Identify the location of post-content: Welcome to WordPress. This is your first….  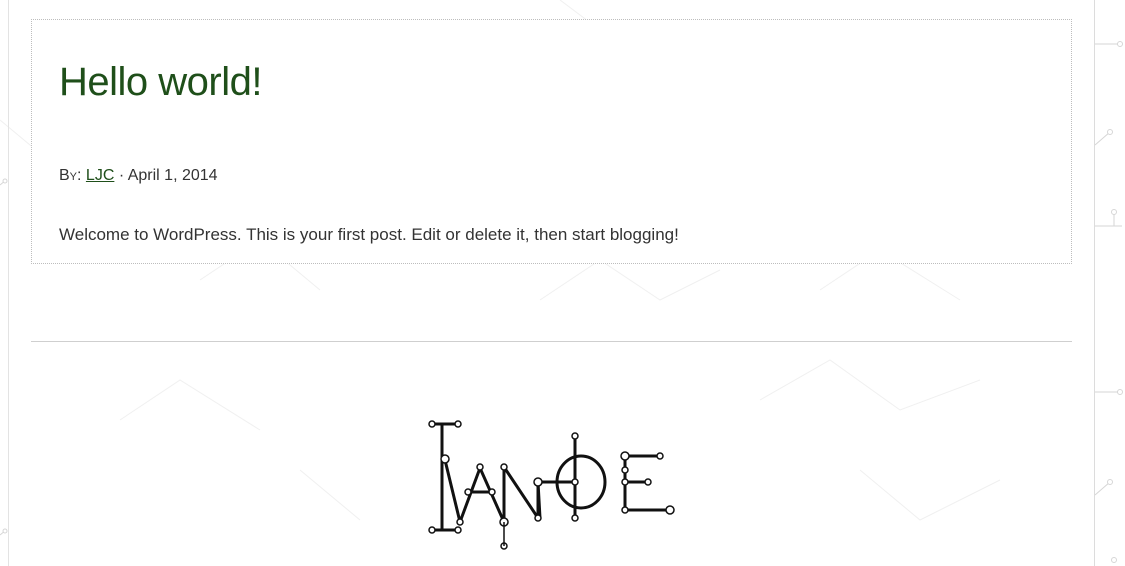
(369, 234).